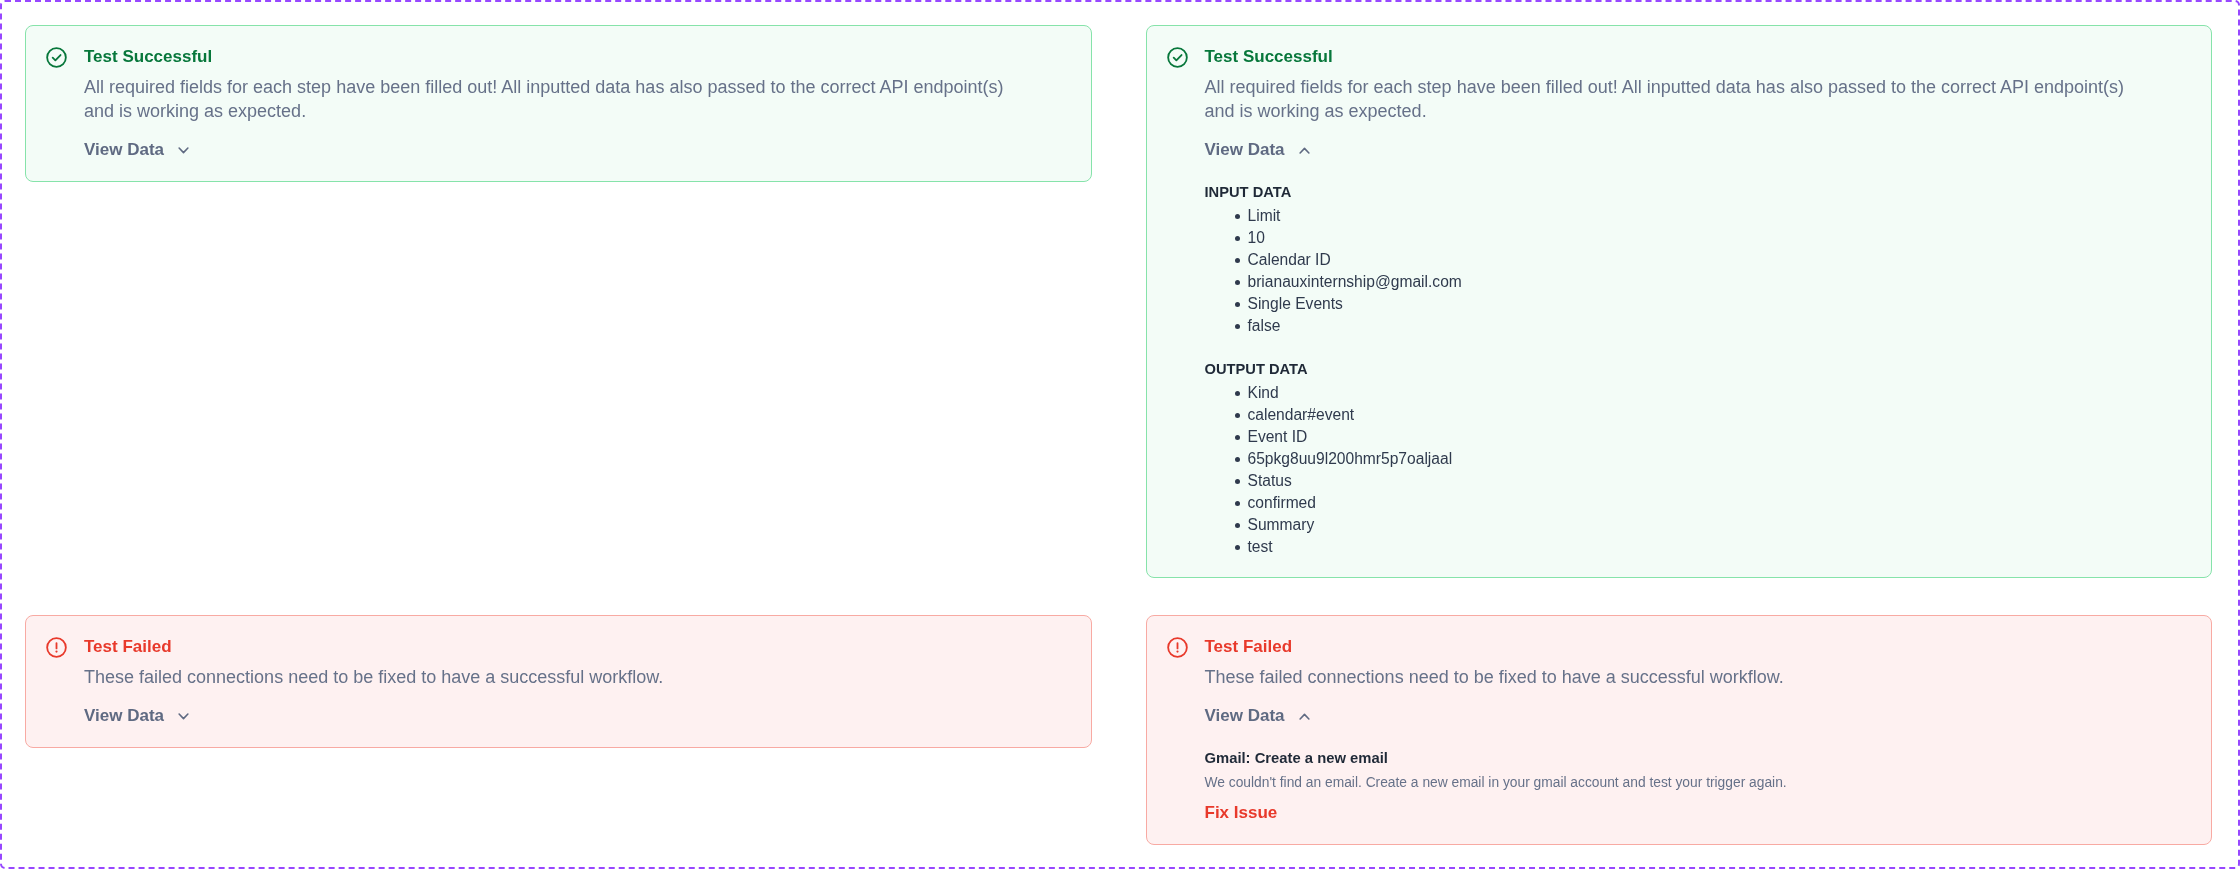  What do you see at coordinates (1281, 503) in the screenshot?
I see `list-item-text: confirmed` at bounding box center [1281, 503].